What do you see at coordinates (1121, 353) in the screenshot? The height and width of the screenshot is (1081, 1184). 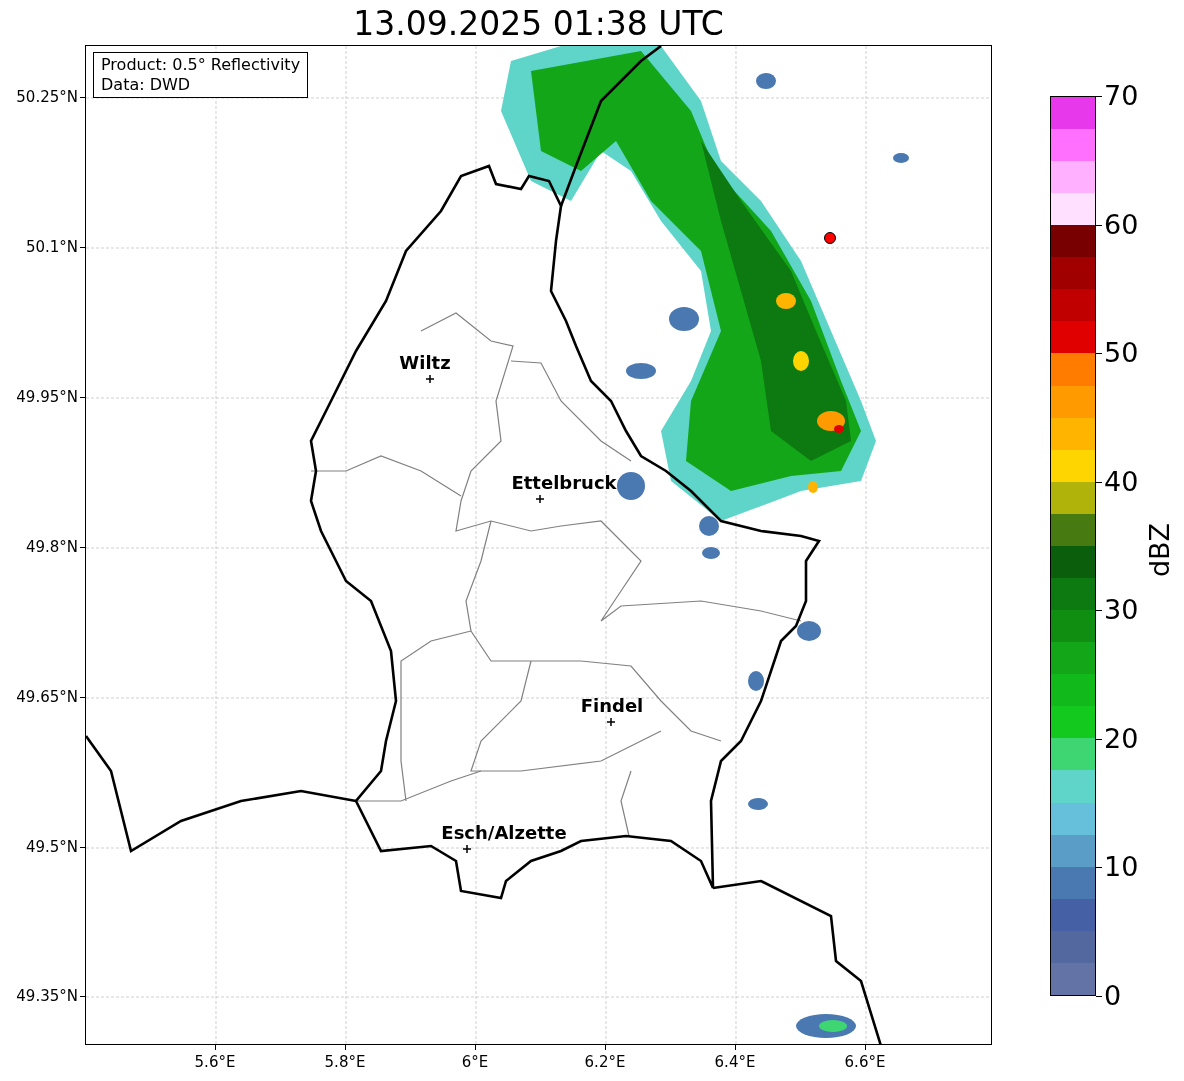 I see `colorbar-tick-label: 50` at bounding box center [1121, 353].